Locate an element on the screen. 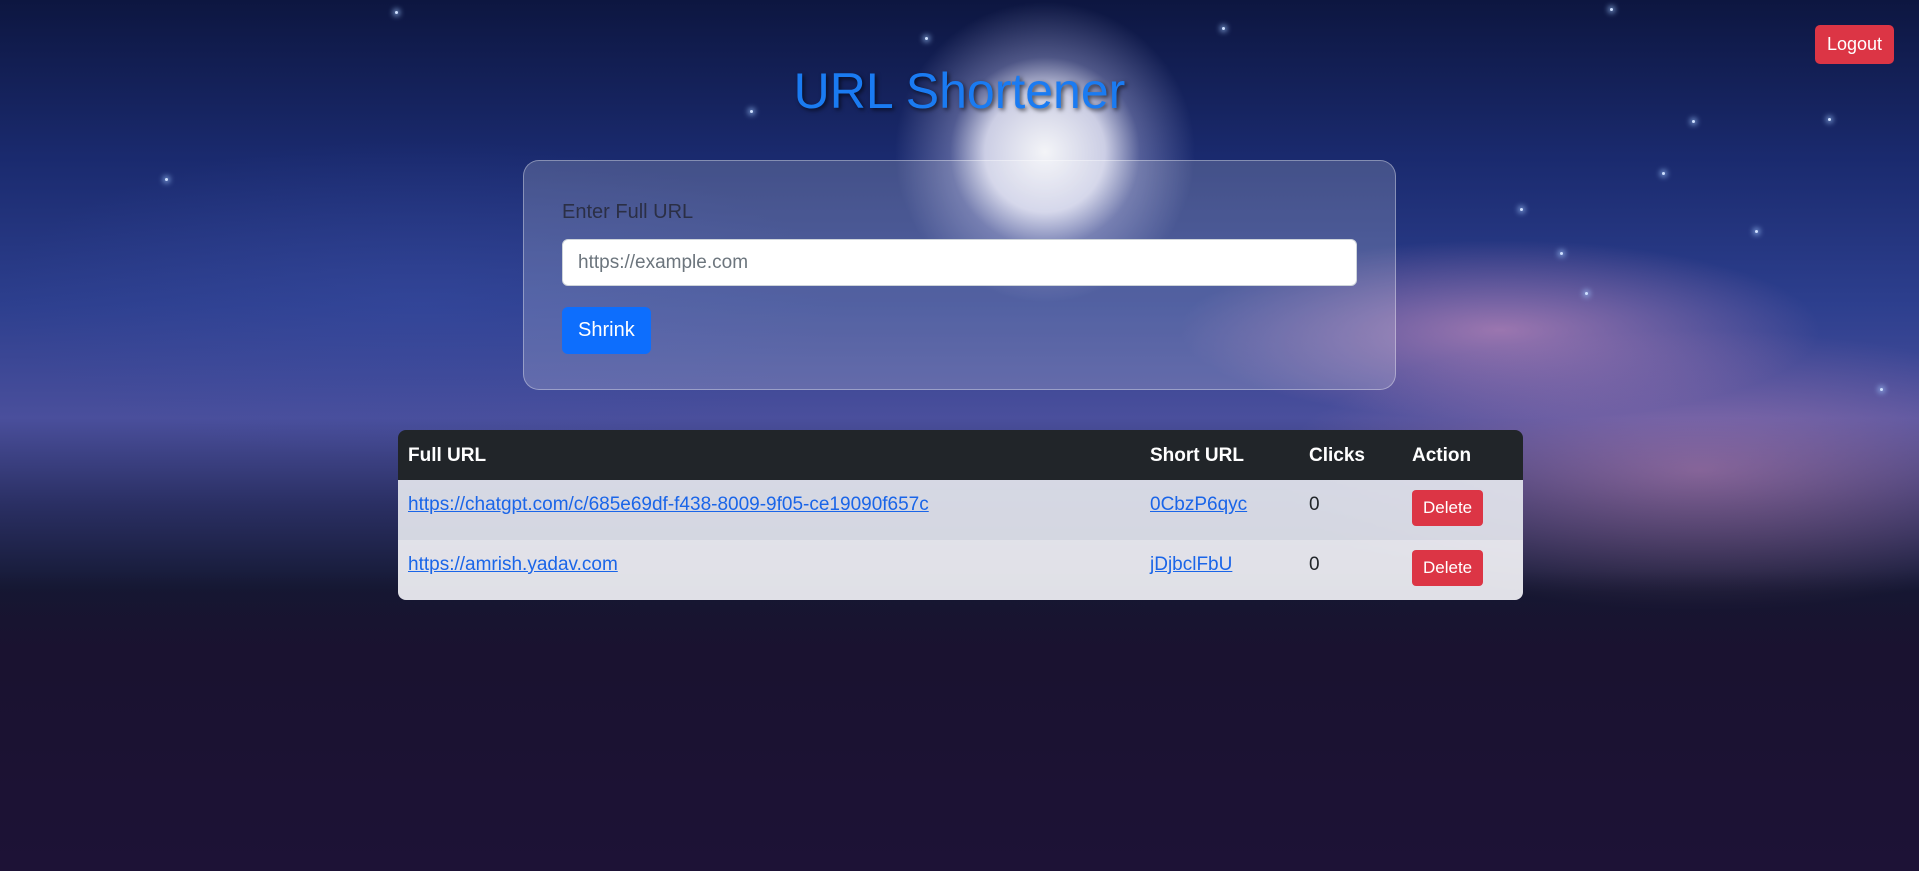 This screenshot has width=1919, height=871. full-url-link: https://amrish.yadav.com is located at coordinates (513, 564).